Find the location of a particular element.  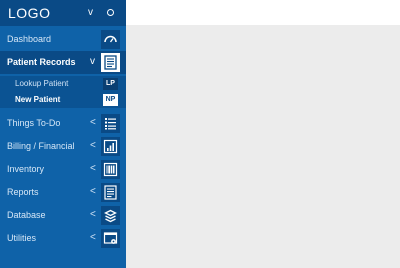

lookup-patient-badge: LP is located at coordinates (110, 84).